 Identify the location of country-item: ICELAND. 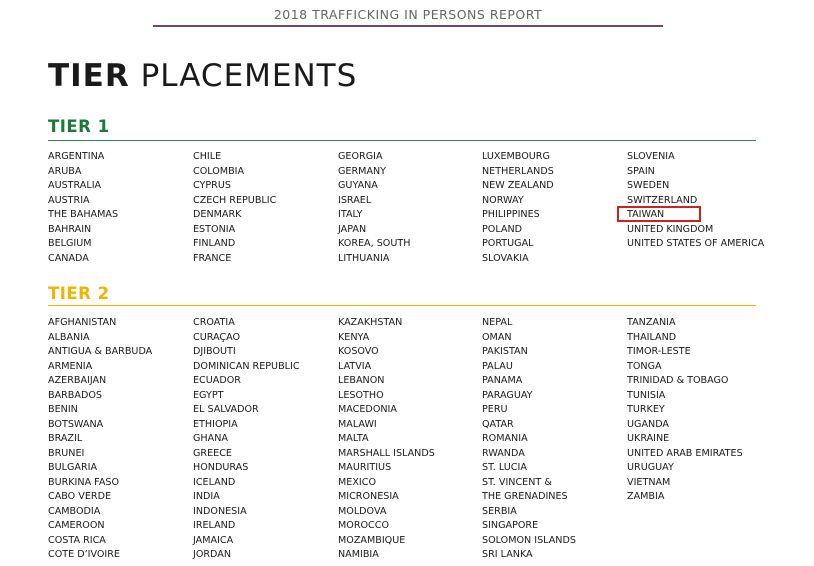
(214, 482).